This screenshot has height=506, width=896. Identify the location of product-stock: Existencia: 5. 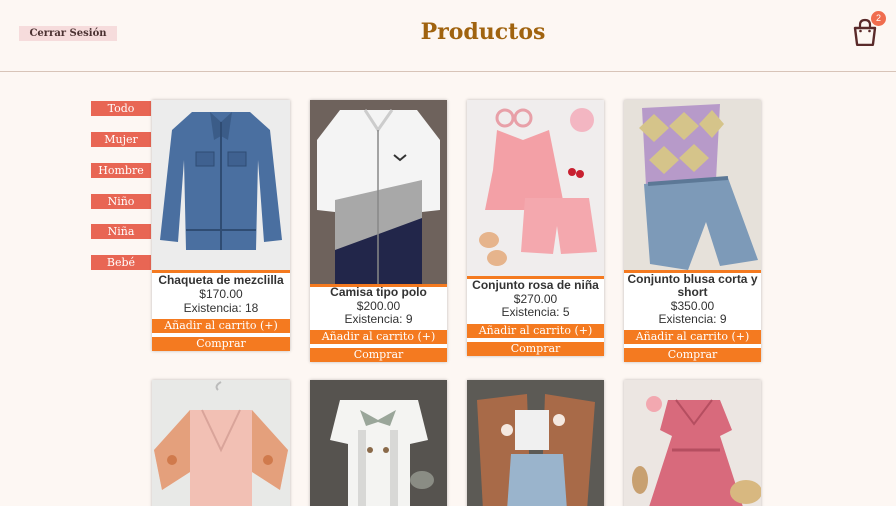
(535, 312).